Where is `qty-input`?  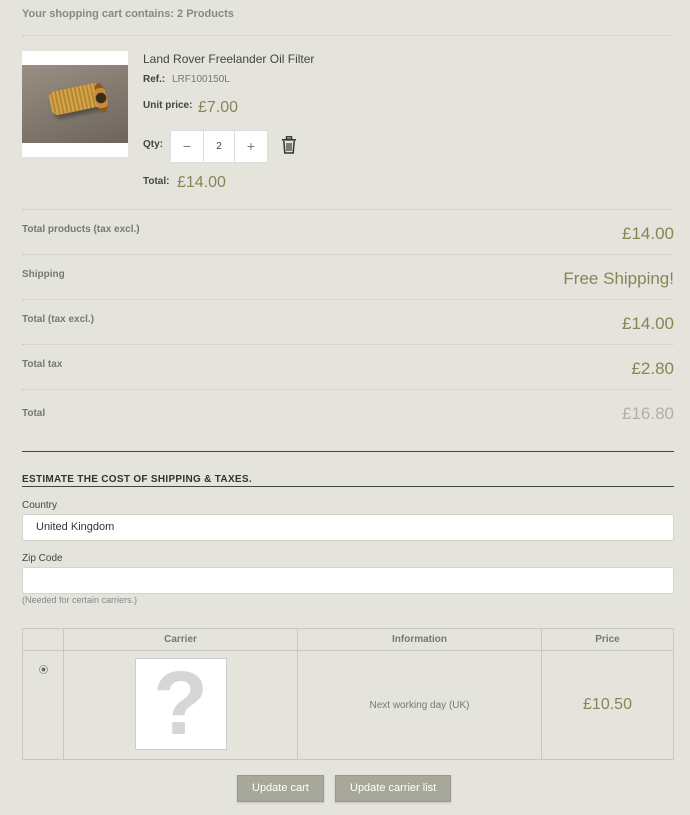 qty-input is located at coordinates (219, 146).